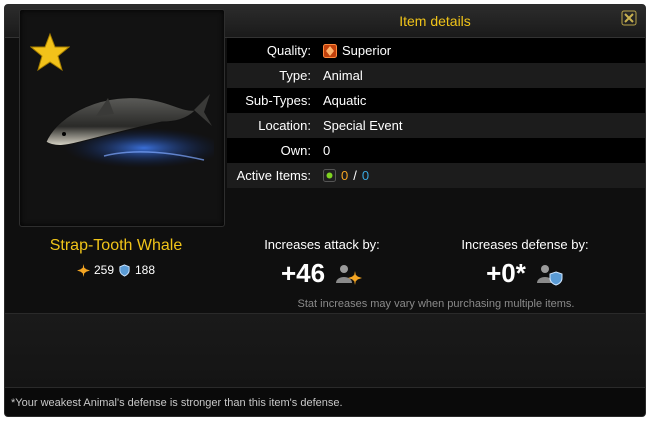 The image size is (650, 423). What do you see at coordinates (116, 245) in the screenshot?
I see `item-name: Strap-Tooth Whale` at bounding box center [116, 245].